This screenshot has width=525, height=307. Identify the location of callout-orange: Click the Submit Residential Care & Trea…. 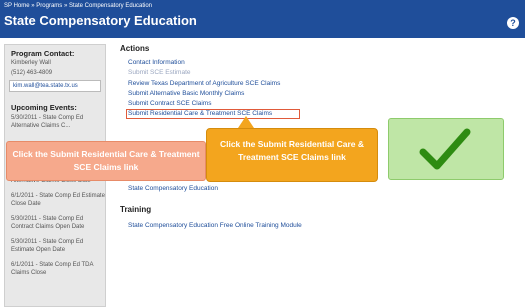
(292, 155).